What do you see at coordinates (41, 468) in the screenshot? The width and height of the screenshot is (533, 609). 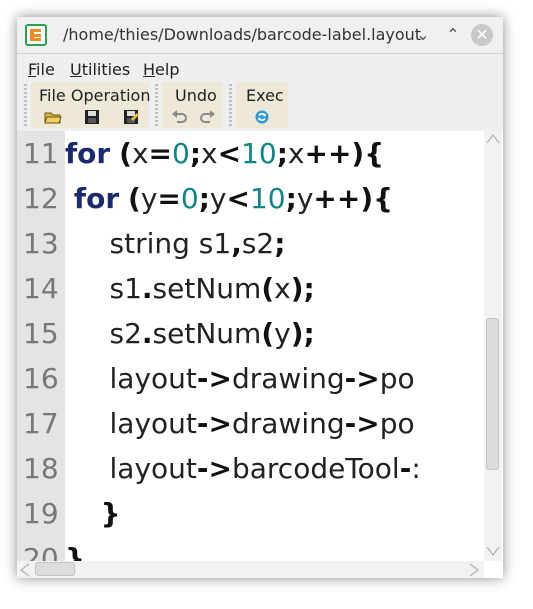 I see `line-number: 18` at bounding box center [41, 468].